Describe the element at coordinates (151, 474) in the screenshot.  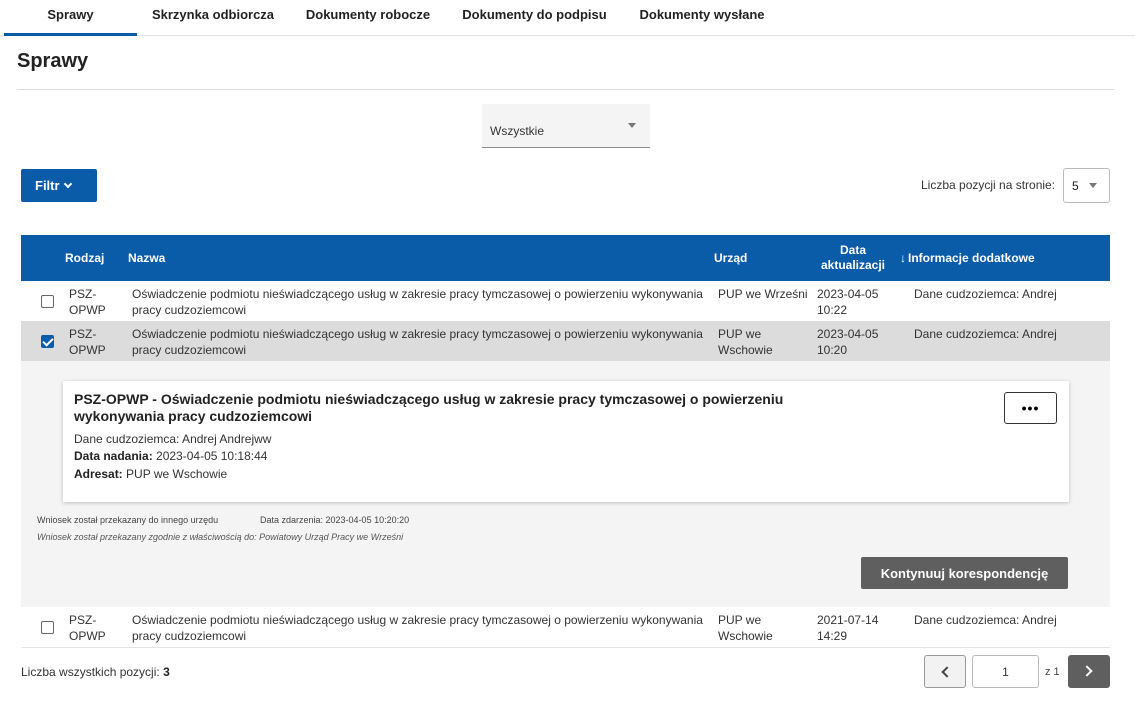
I see `case-addressee: Adresat: PUP we Wschowie` at that location.